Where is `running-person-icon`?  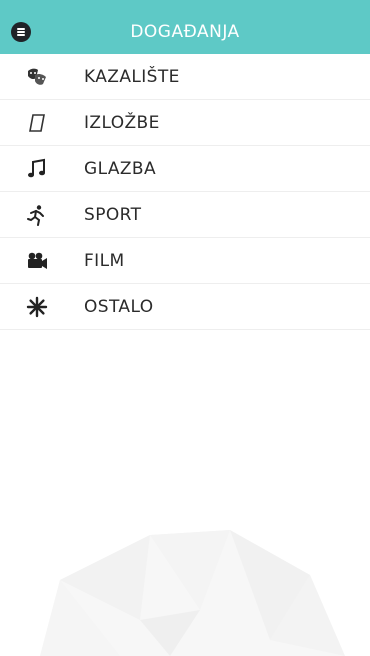
running-person-icon is located at coordinates (37, 215).